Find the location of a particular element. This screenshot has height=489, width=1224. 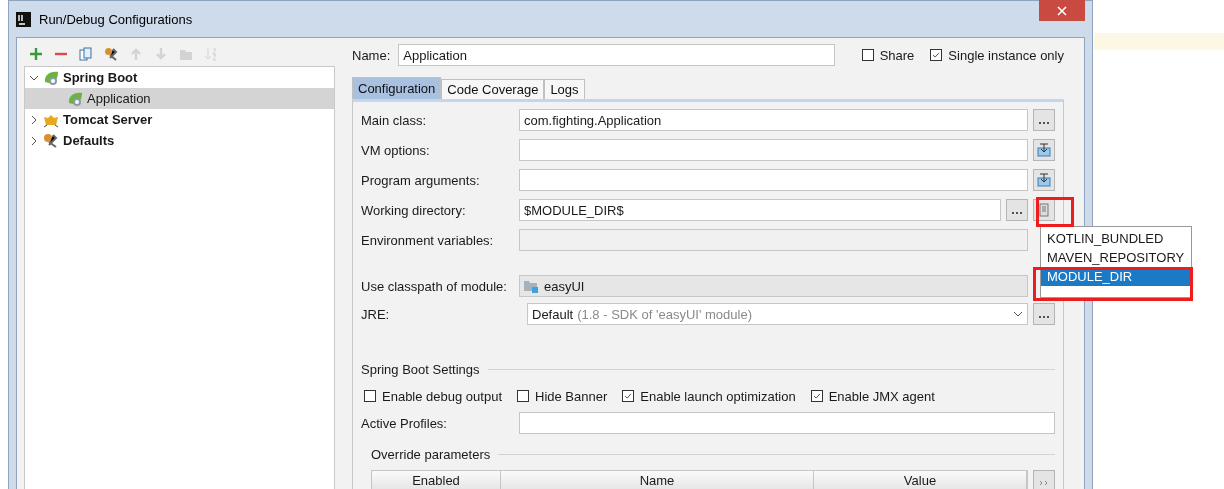

tab: Logs is located at coordinates (564, 89).